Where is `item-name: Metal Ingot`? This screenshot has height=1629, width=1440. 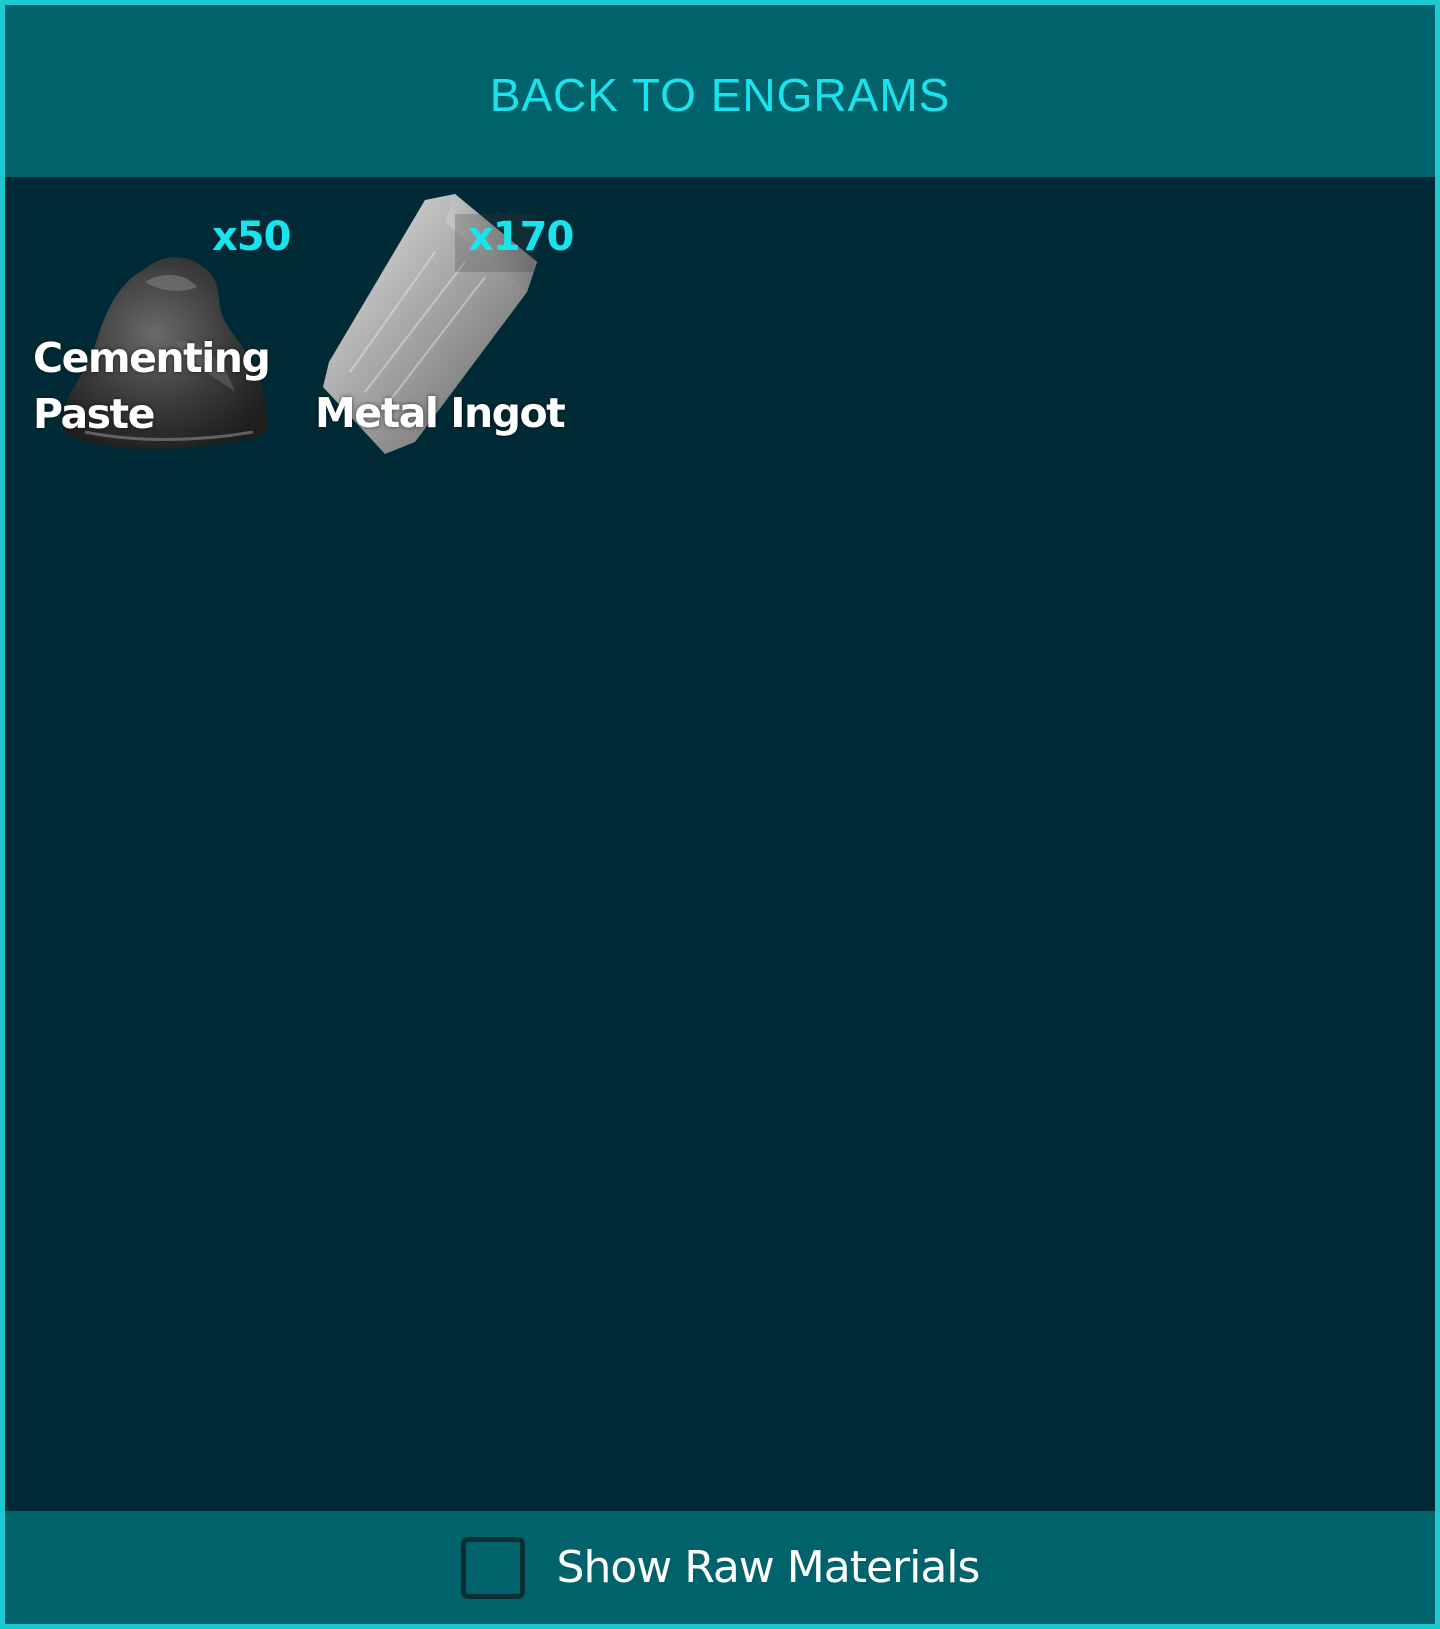 item-name: Metal Ingot is located at coordinates (440, 413).